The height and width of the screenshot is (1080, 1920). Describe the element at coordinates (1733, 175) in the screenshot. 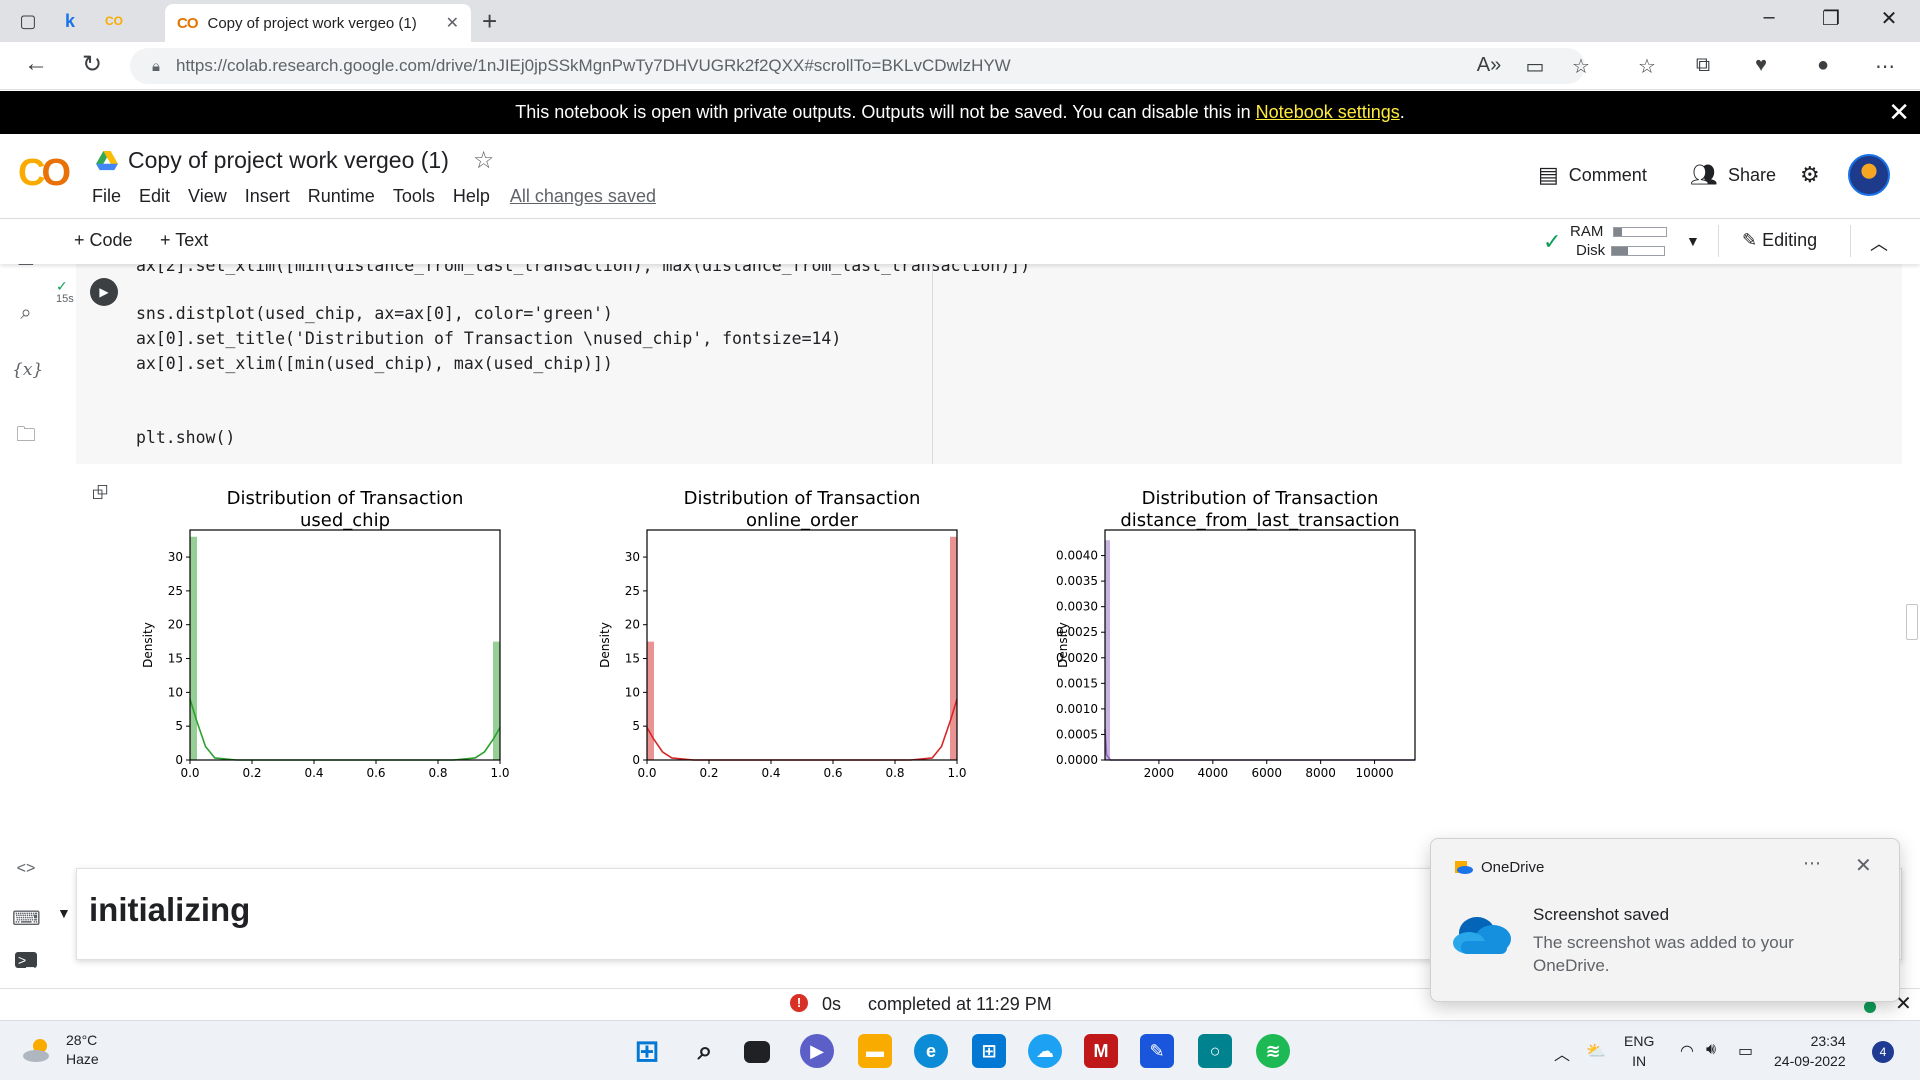

I see `share-button: 👥︎ Share` at that location.